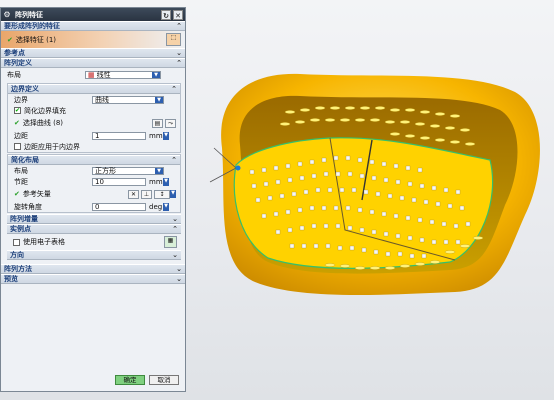 The width and height of the screenshot is (554, 400). What do you see at coordinates (178, 14) in the screenshot?
I see `close-icon: ✕` at bounding box center [178, 14].